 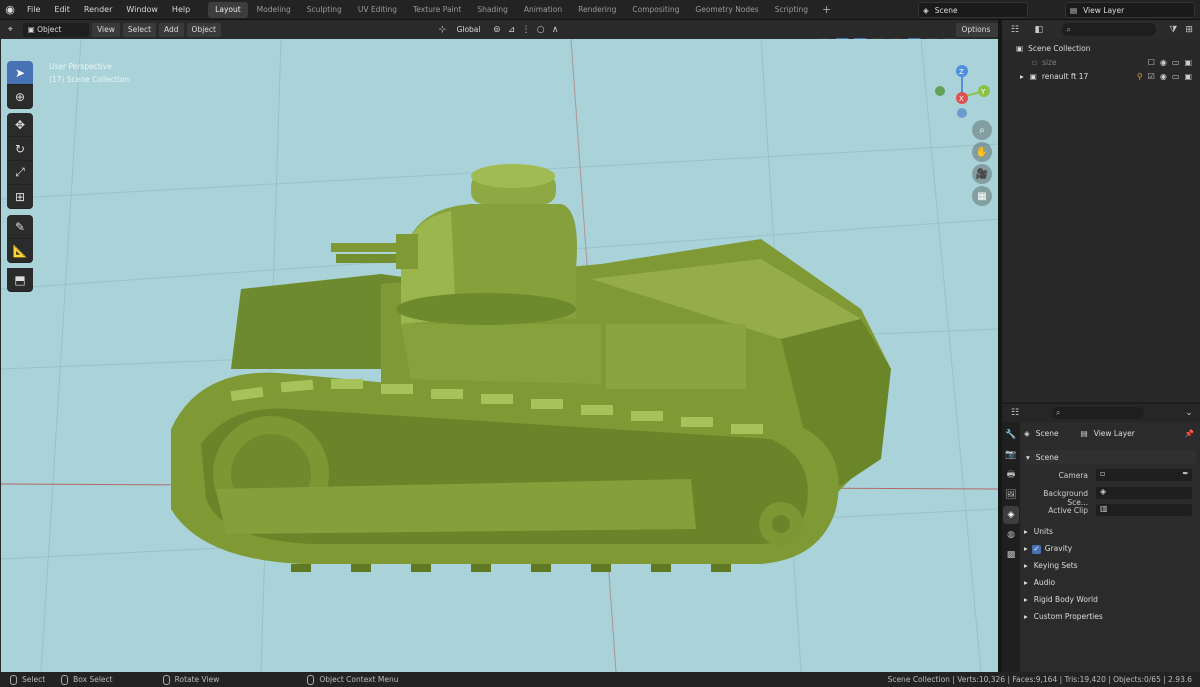 I want to click on camera-field: ▫ ✒, so click(x=1144, y=475).